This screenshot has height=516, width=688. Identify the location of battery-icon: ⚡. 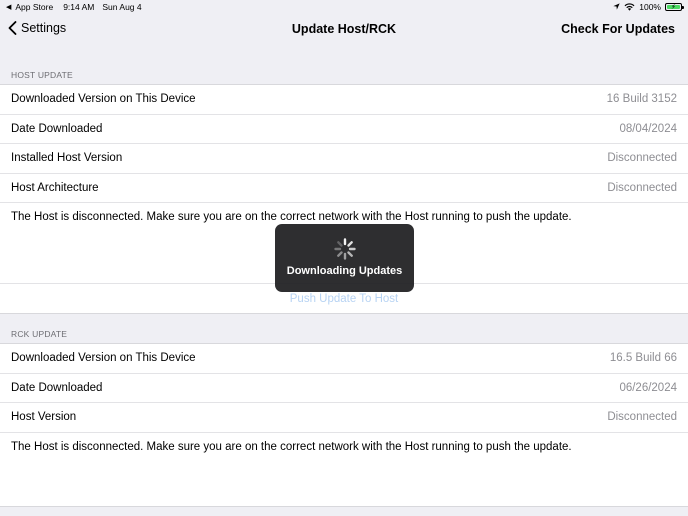
(674, 6).